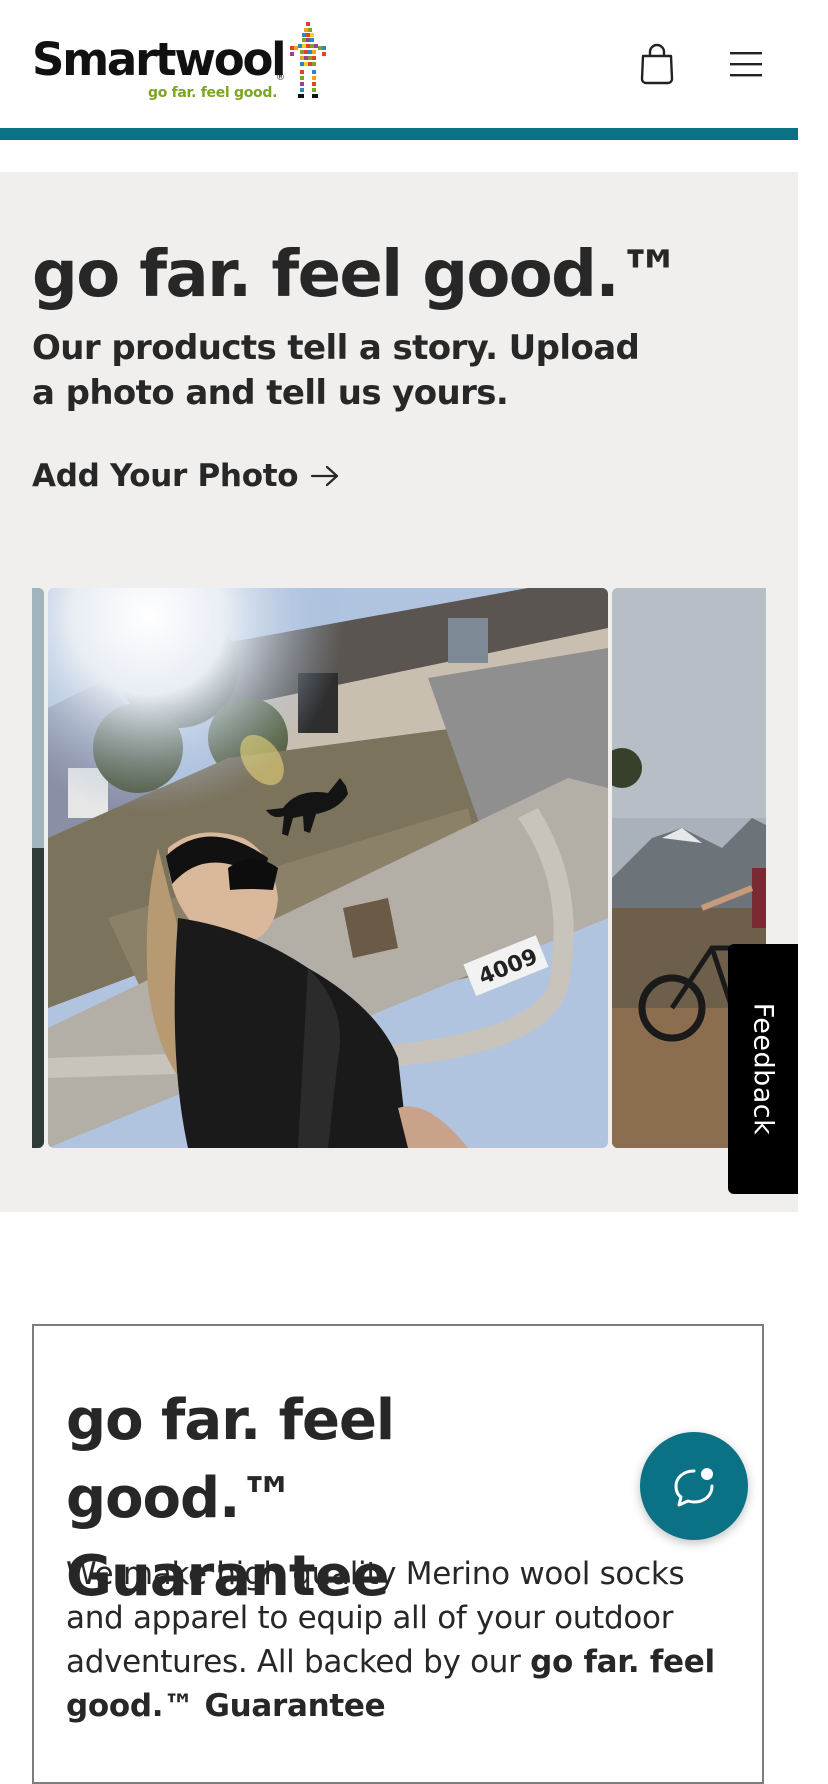 The image size is (828, 1784). I want to click on add-your-photo-link: Add Your Photo, so click(186, 476).